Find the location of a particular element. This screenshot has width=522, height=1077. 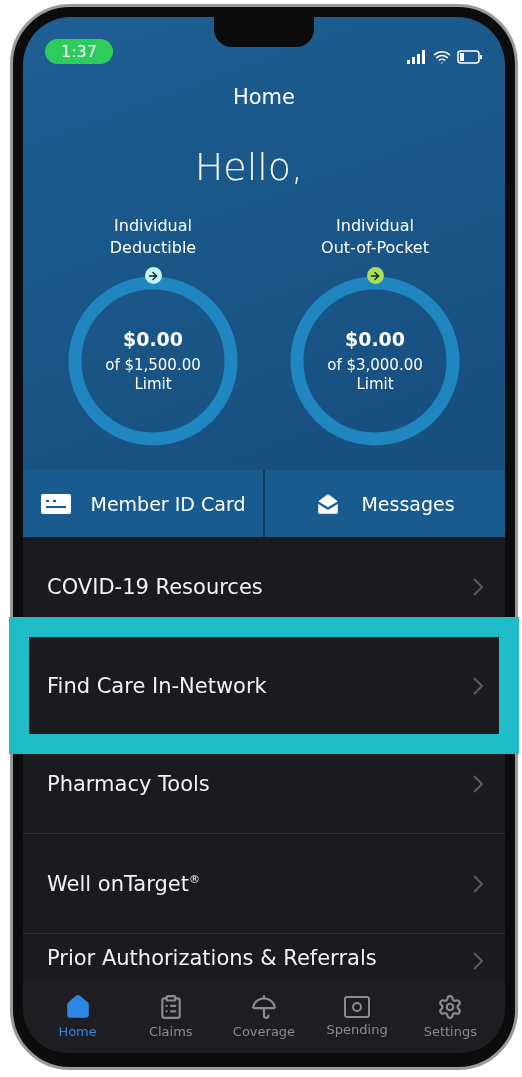

tab: Coverage is located at coordinates (263, 1016).